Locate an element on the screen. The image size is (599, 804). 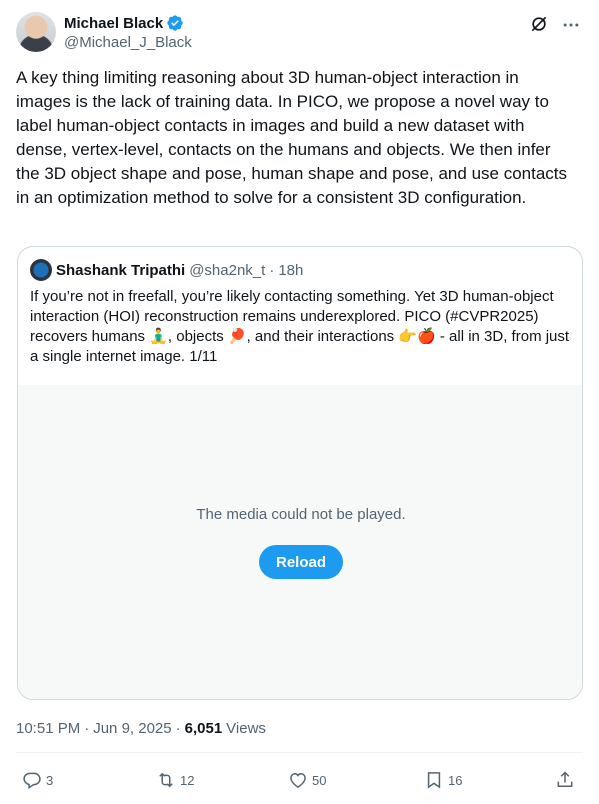
tweet-header: Michael Black @Michael_J_Black is located at coordinates (299, 34).